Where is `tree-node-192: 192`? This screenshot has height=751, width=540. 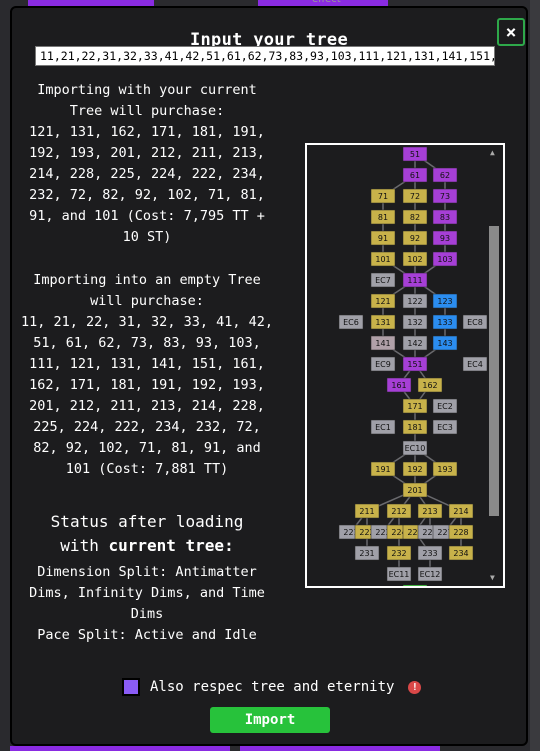
tree-node-192: 192 is located at coordinates (415, 469).